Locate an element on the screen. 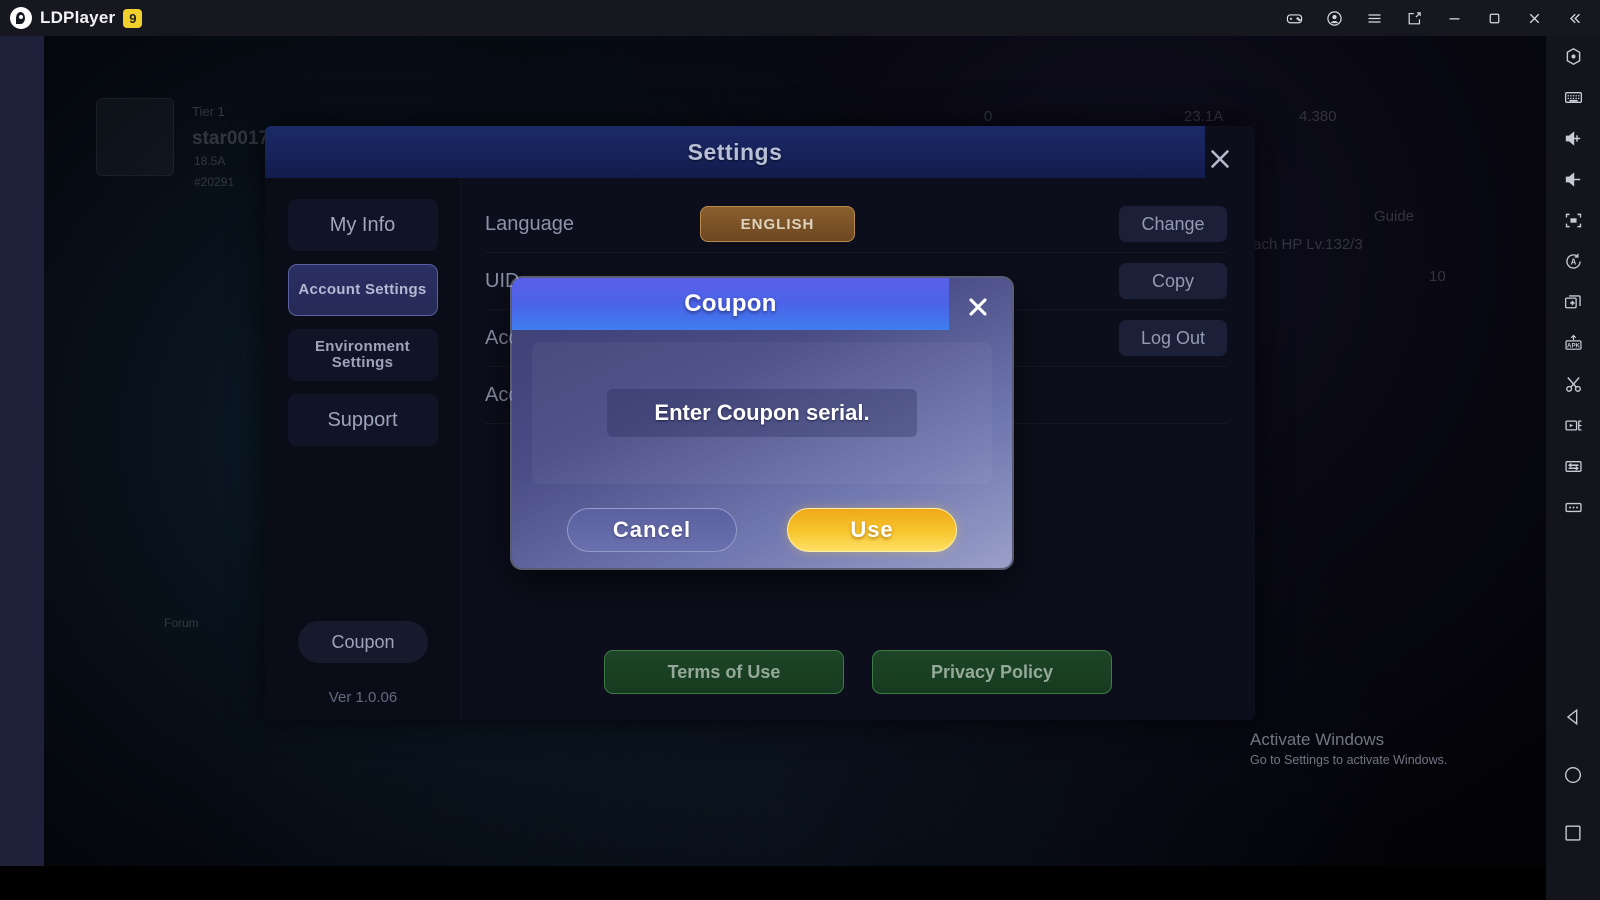 This screenshot has width=1600, height=900. sidebar-item-label: Account Settings is located at coordinates (362, 290).